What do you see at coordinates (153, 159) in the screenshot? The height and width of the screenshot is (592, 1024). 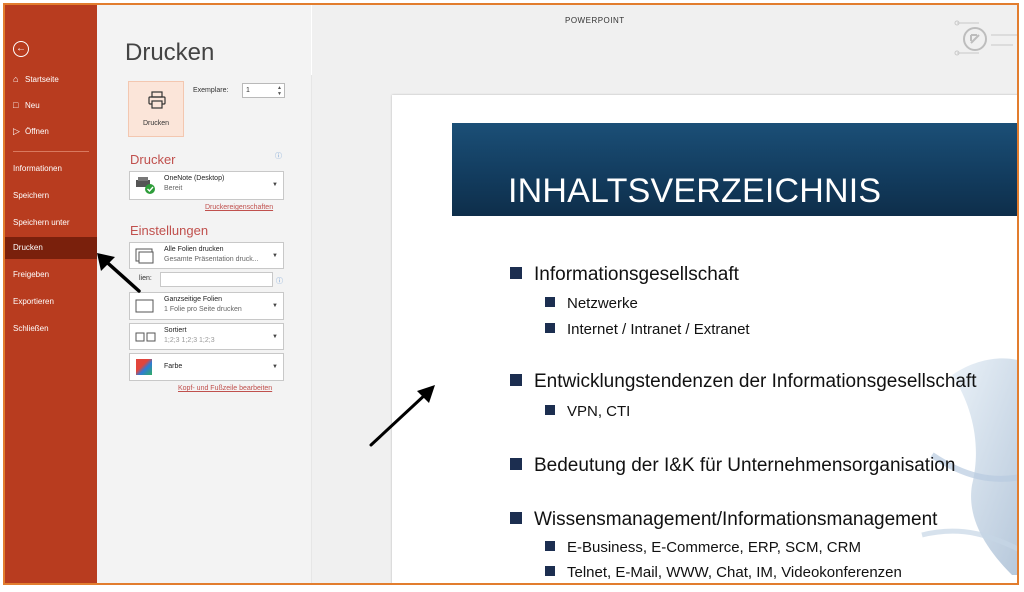 I see `printer-heading: Drucker` at bounding box center [153, 159].